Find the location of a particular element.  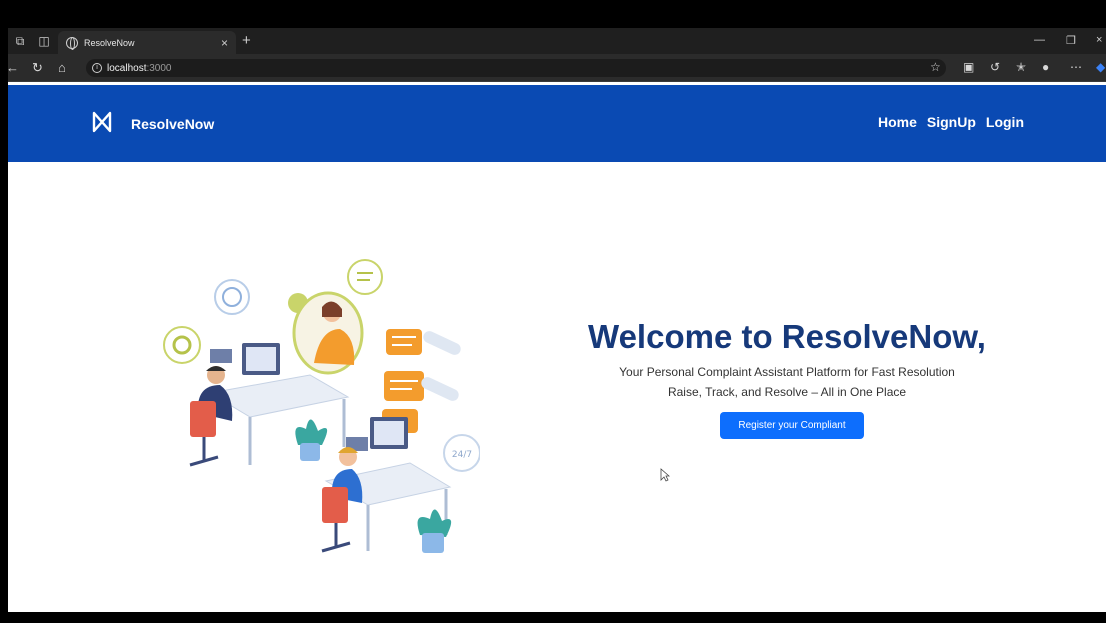

more-menu-icon: ⋯ is located at coordinates (1076, 67).